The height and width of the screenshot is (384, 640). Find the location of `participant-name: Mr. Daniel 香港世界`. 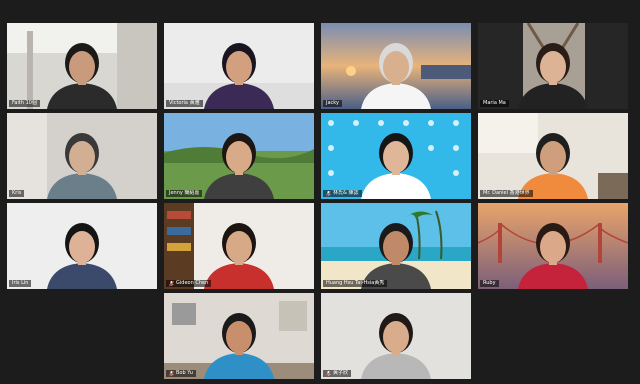

participant-name: Mr. Daniel 香港世界 is located at coordinates (506, 193).